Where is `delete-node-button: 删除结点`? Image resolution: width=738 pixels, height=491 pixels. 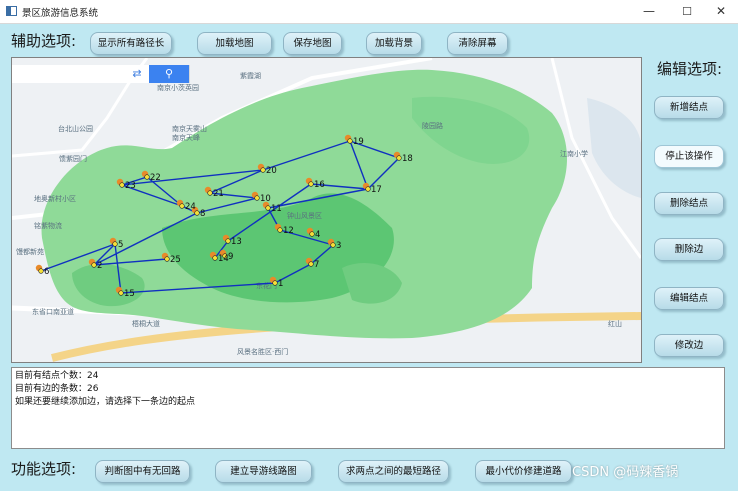
delete-node-button: 删除结点 is located at coordinates (689, 203).